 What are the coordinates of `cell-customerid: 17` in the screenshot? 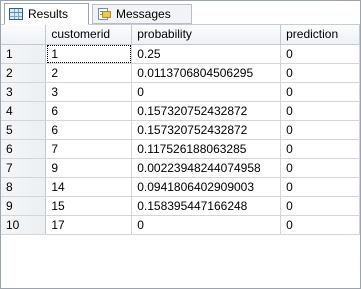 It's located at (89, 225).